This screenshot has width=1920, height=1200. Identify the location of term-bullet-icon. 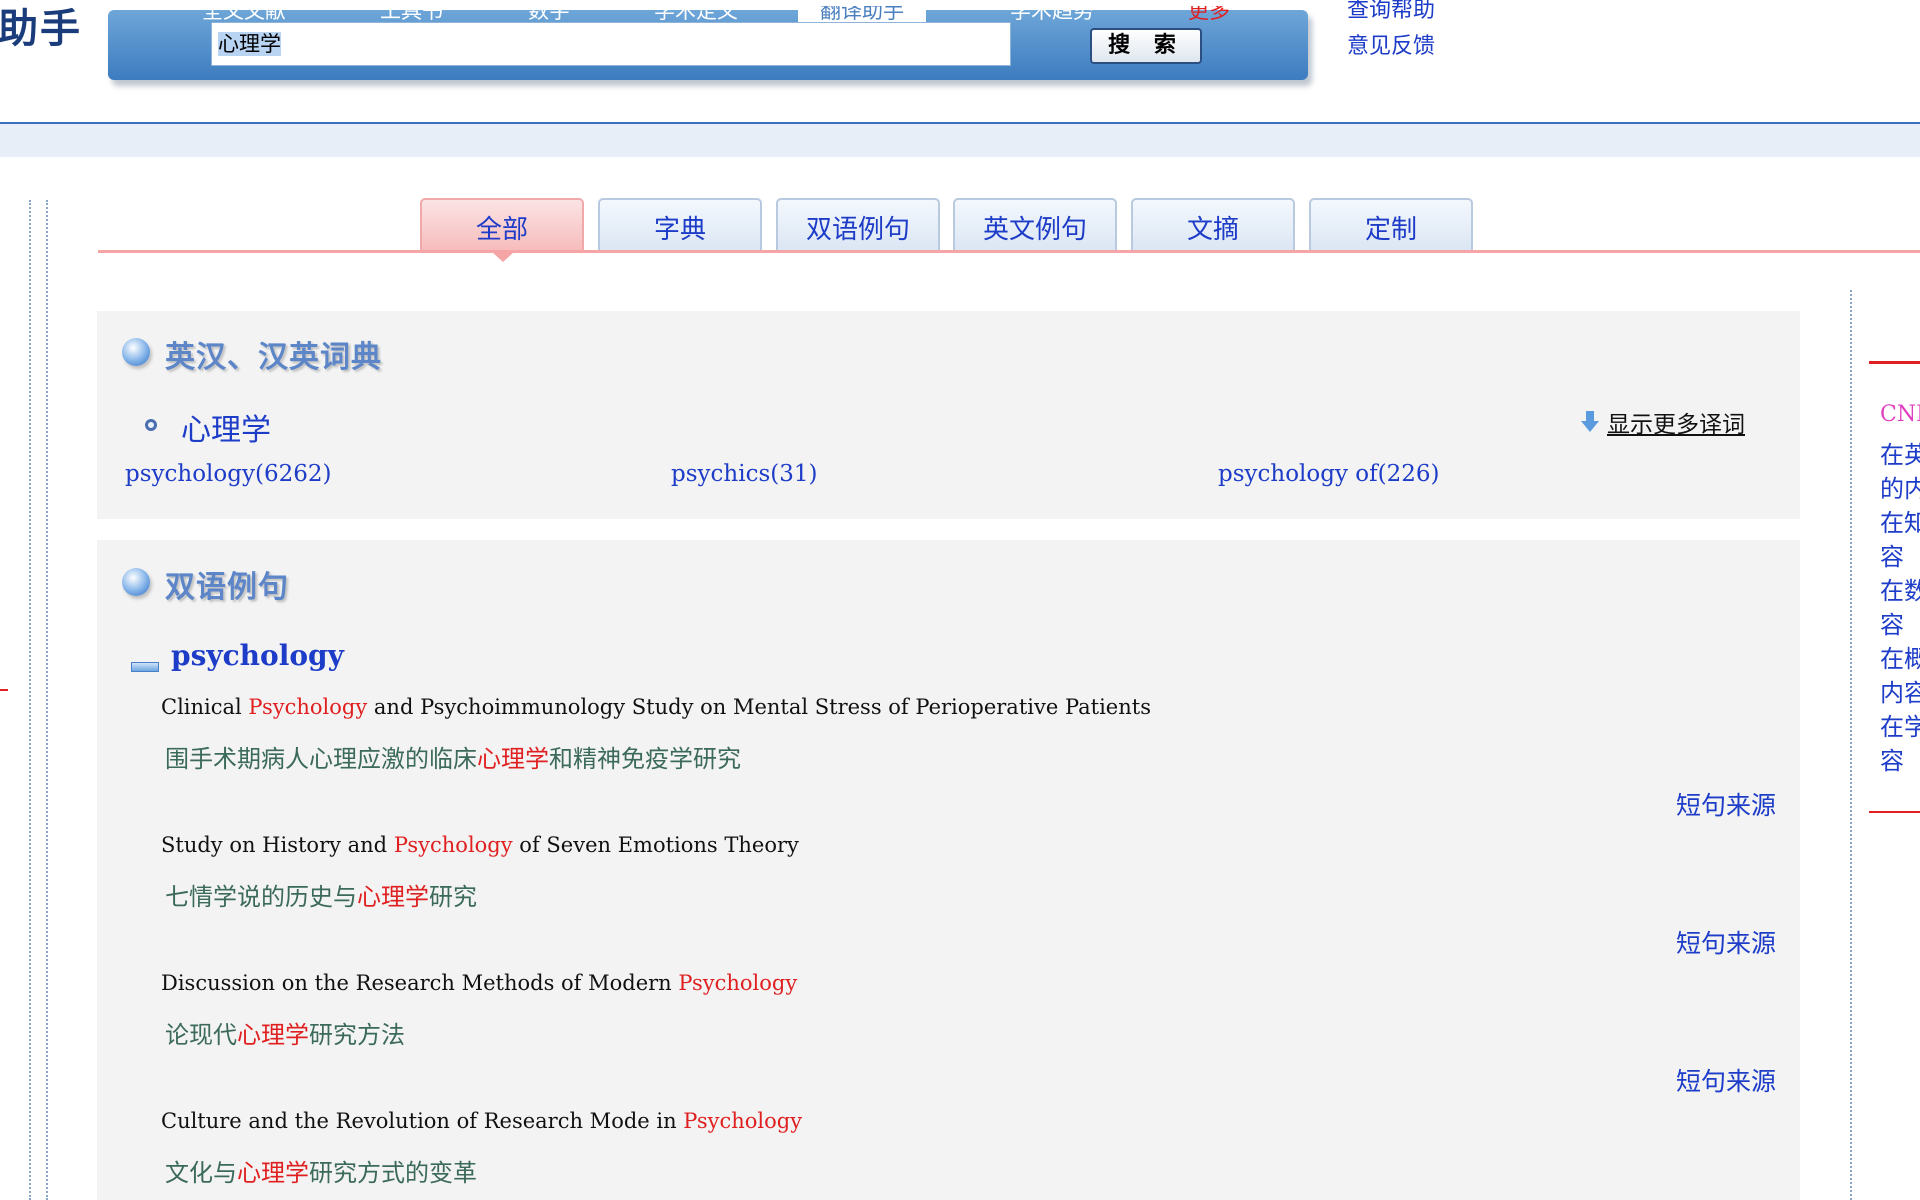
(151, 425).